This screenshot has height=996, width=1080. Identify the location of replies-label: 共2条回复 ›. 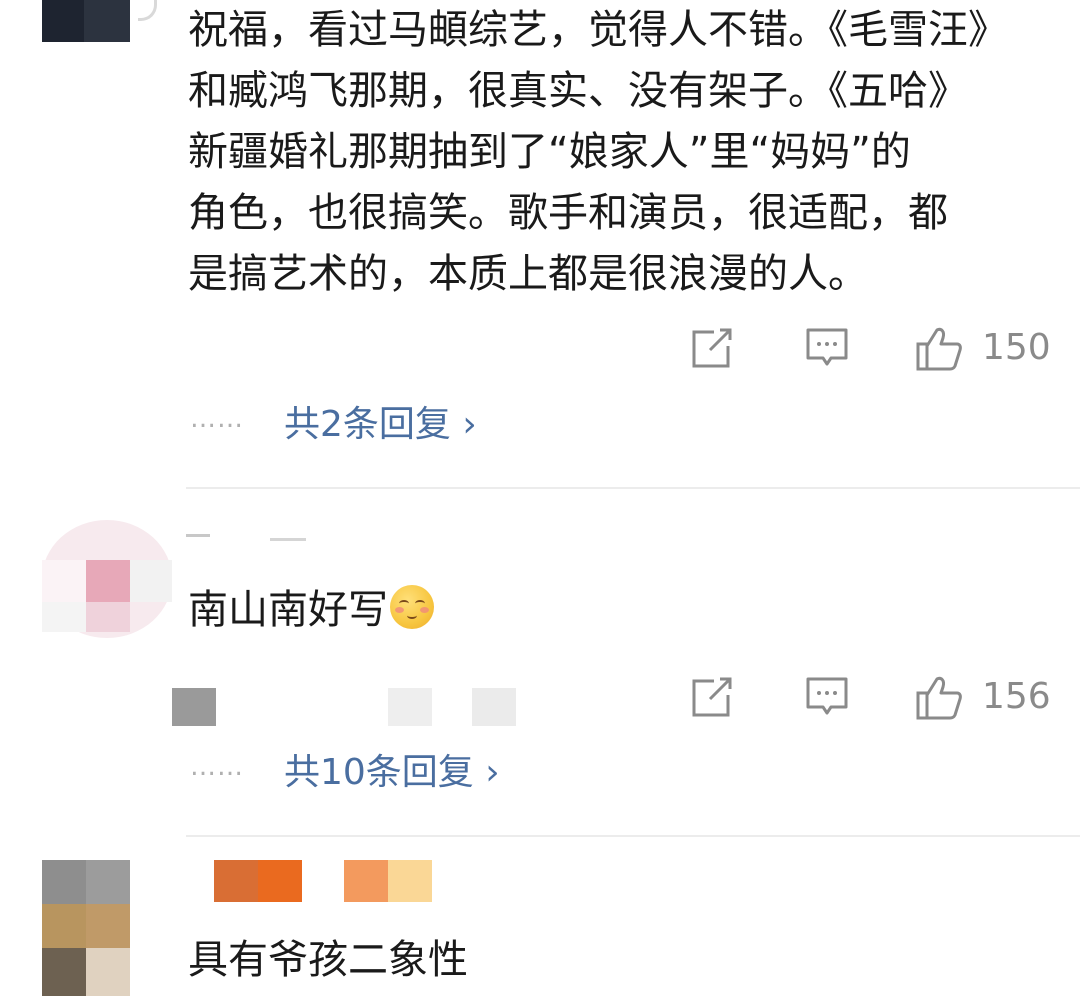
(380, 424).